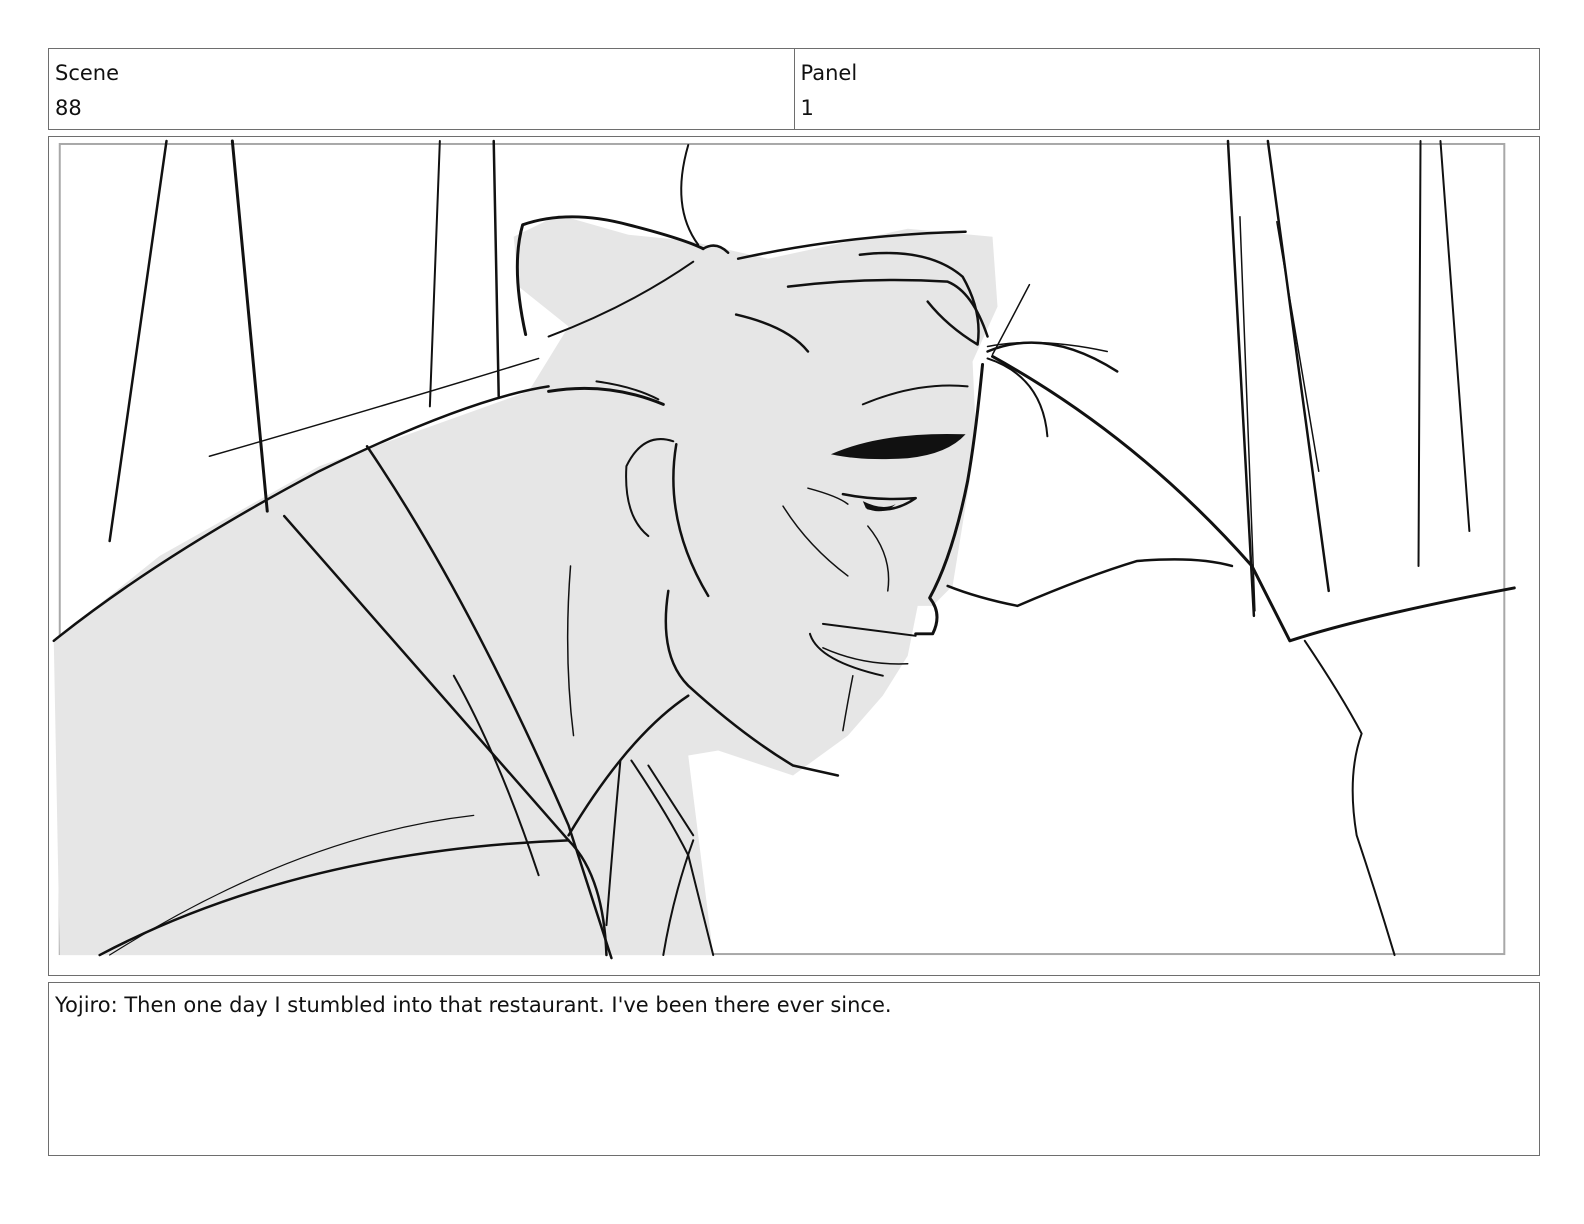 The height and width of the screenshot is (1224, 1584). I want to click on scene-panel-header: Scene 88 Panel 1, so click(794, 89).